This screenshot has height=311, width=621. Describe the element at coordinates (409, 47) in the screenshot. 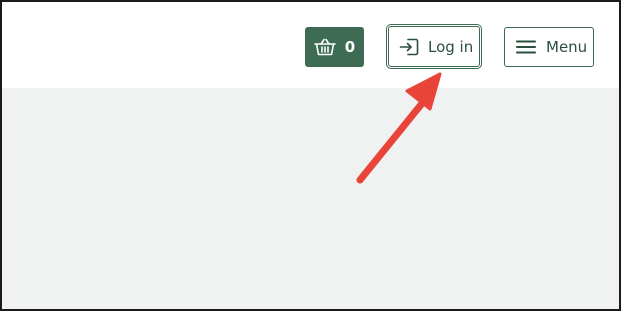

I see `login-icon` at that location.